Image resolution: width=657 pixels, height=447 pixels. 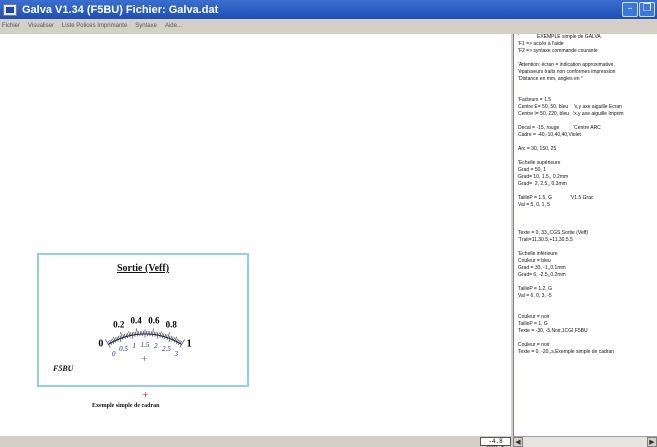 What do you see at coordinates (176, 354) in the screenshot?
I see `lower-scale-label: 3` at bounding box center [176, 354].